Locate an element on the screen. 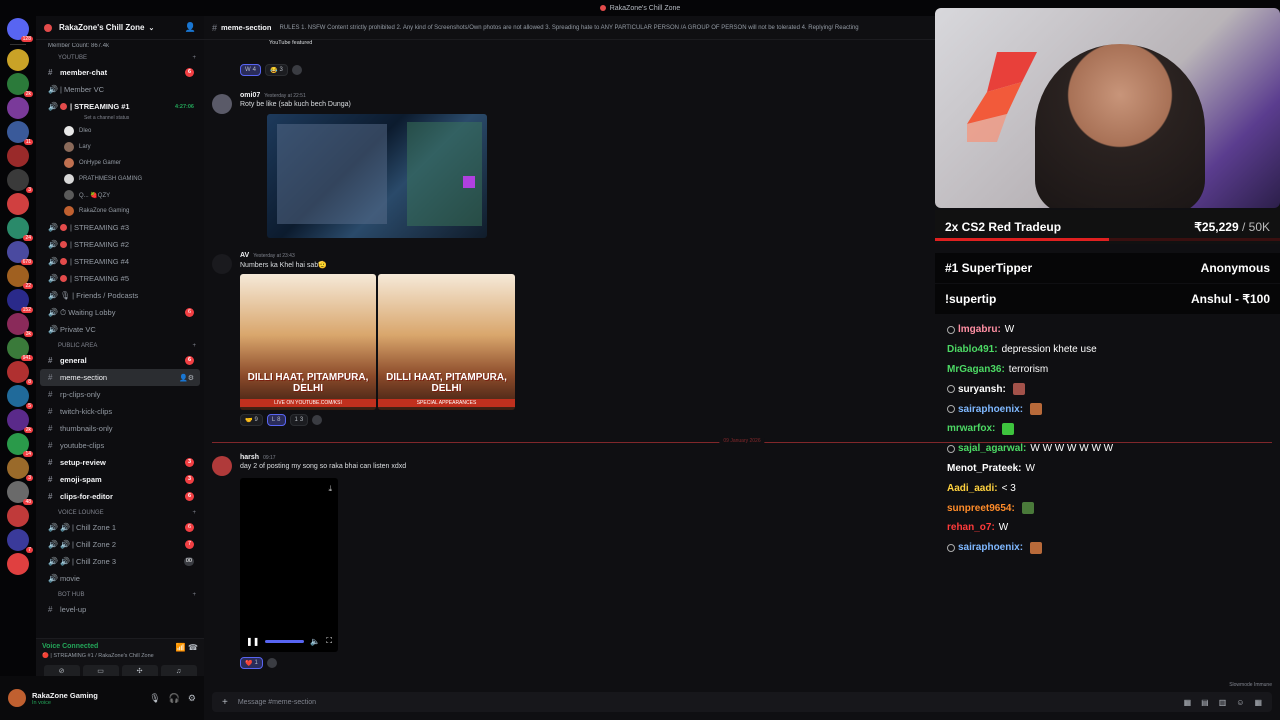 The image size is (1280, 720). server-icon: 678 is located at coordinates (20, 253).